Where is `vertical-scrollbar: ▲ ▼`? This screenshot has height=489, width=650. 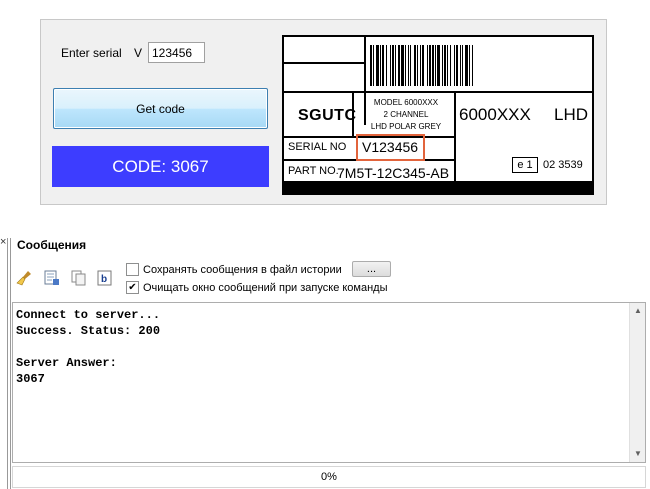 vertical-scrollbar: ▲ ▼ is located at coordinates (637, 382).